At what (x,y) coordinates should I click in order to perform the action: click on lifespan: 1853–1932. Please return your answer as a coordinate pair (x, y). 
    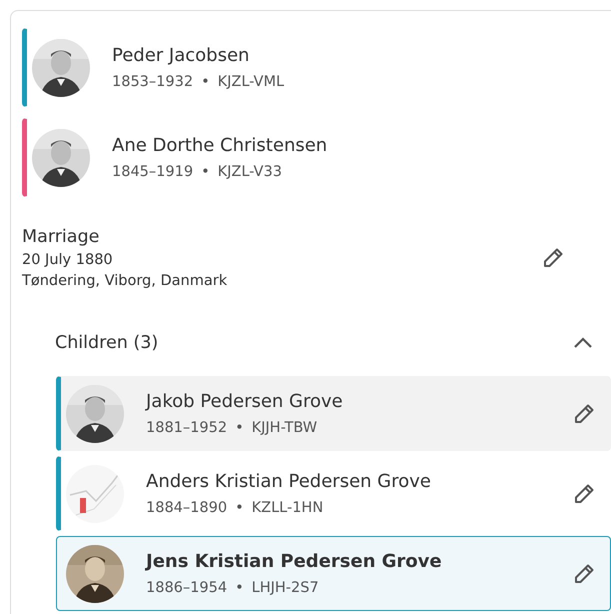
    Looking at the image, I should click on (153, 82).